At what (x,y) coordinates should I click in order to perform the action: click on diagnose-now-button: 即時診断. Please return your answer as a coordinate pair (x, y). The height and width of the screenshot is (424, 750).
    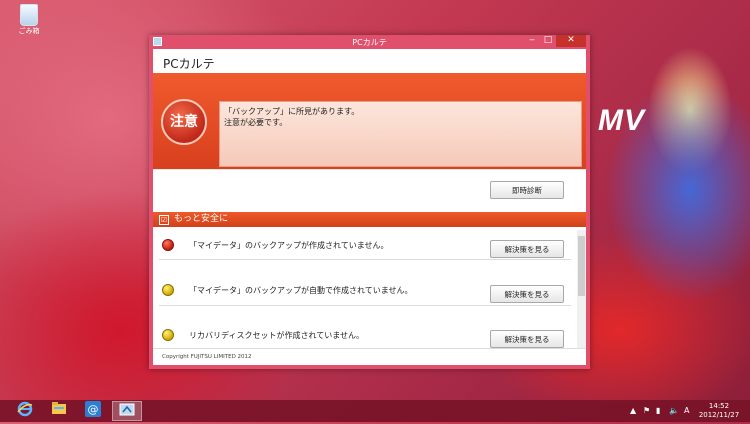
    Looking at the image, I should click on (527, 190).